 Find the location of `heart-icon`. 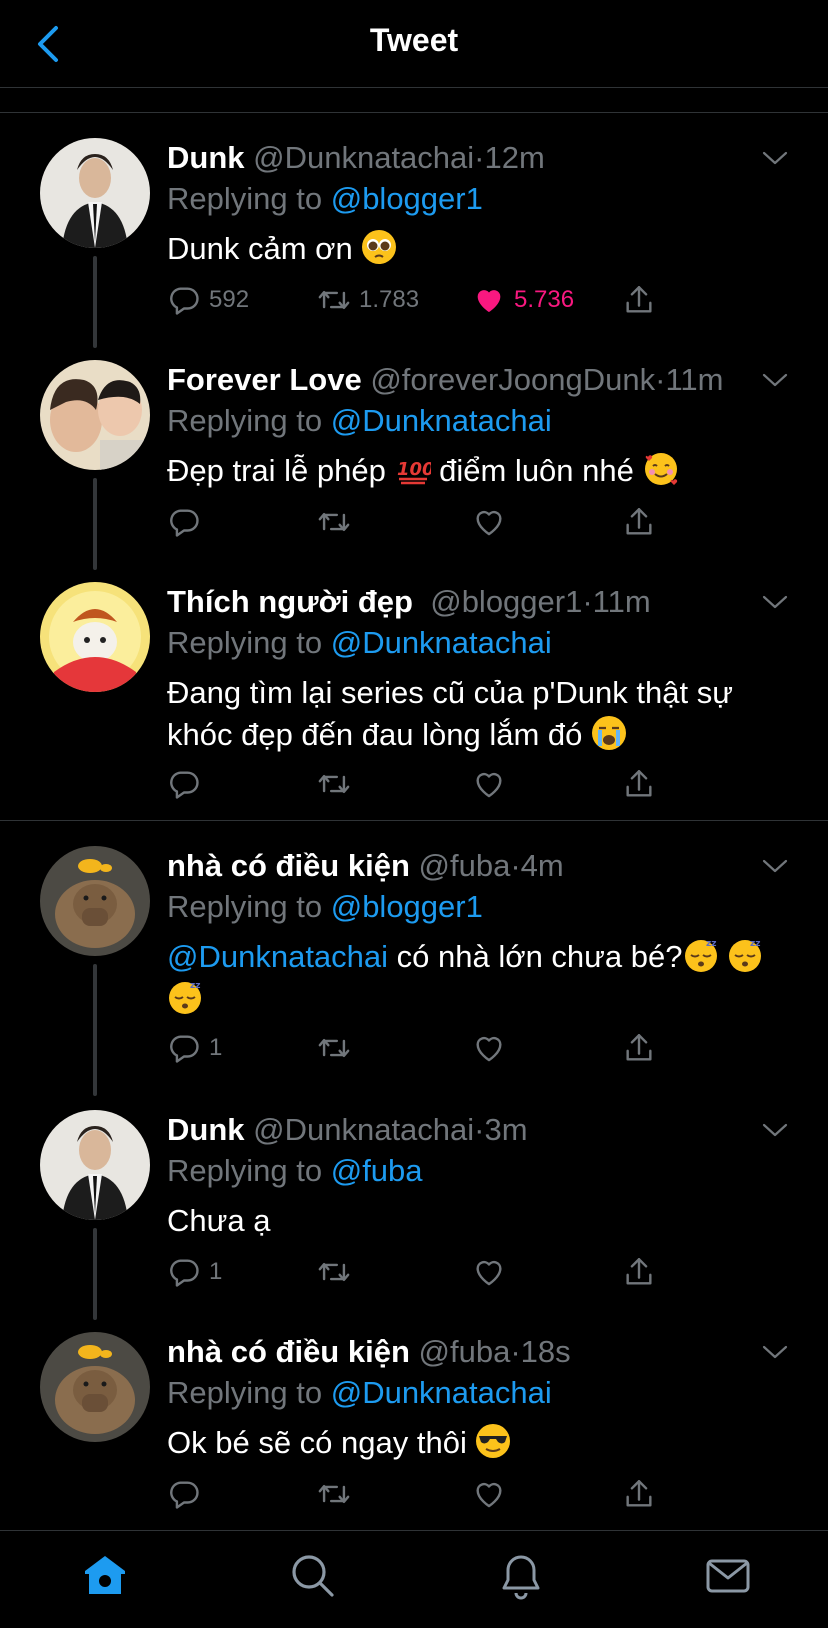

heart-icon is located at coordinates (489, 1048).